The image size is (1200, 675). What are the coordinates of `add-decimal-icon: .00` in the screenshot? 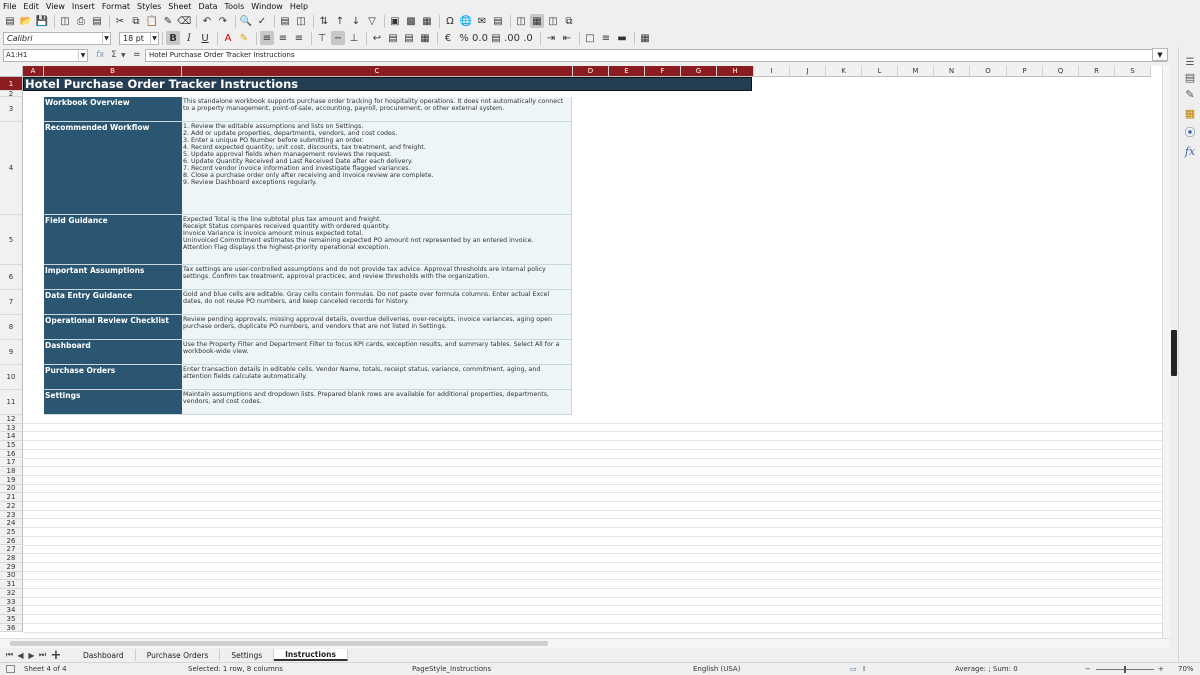 It's located at (512, 38).